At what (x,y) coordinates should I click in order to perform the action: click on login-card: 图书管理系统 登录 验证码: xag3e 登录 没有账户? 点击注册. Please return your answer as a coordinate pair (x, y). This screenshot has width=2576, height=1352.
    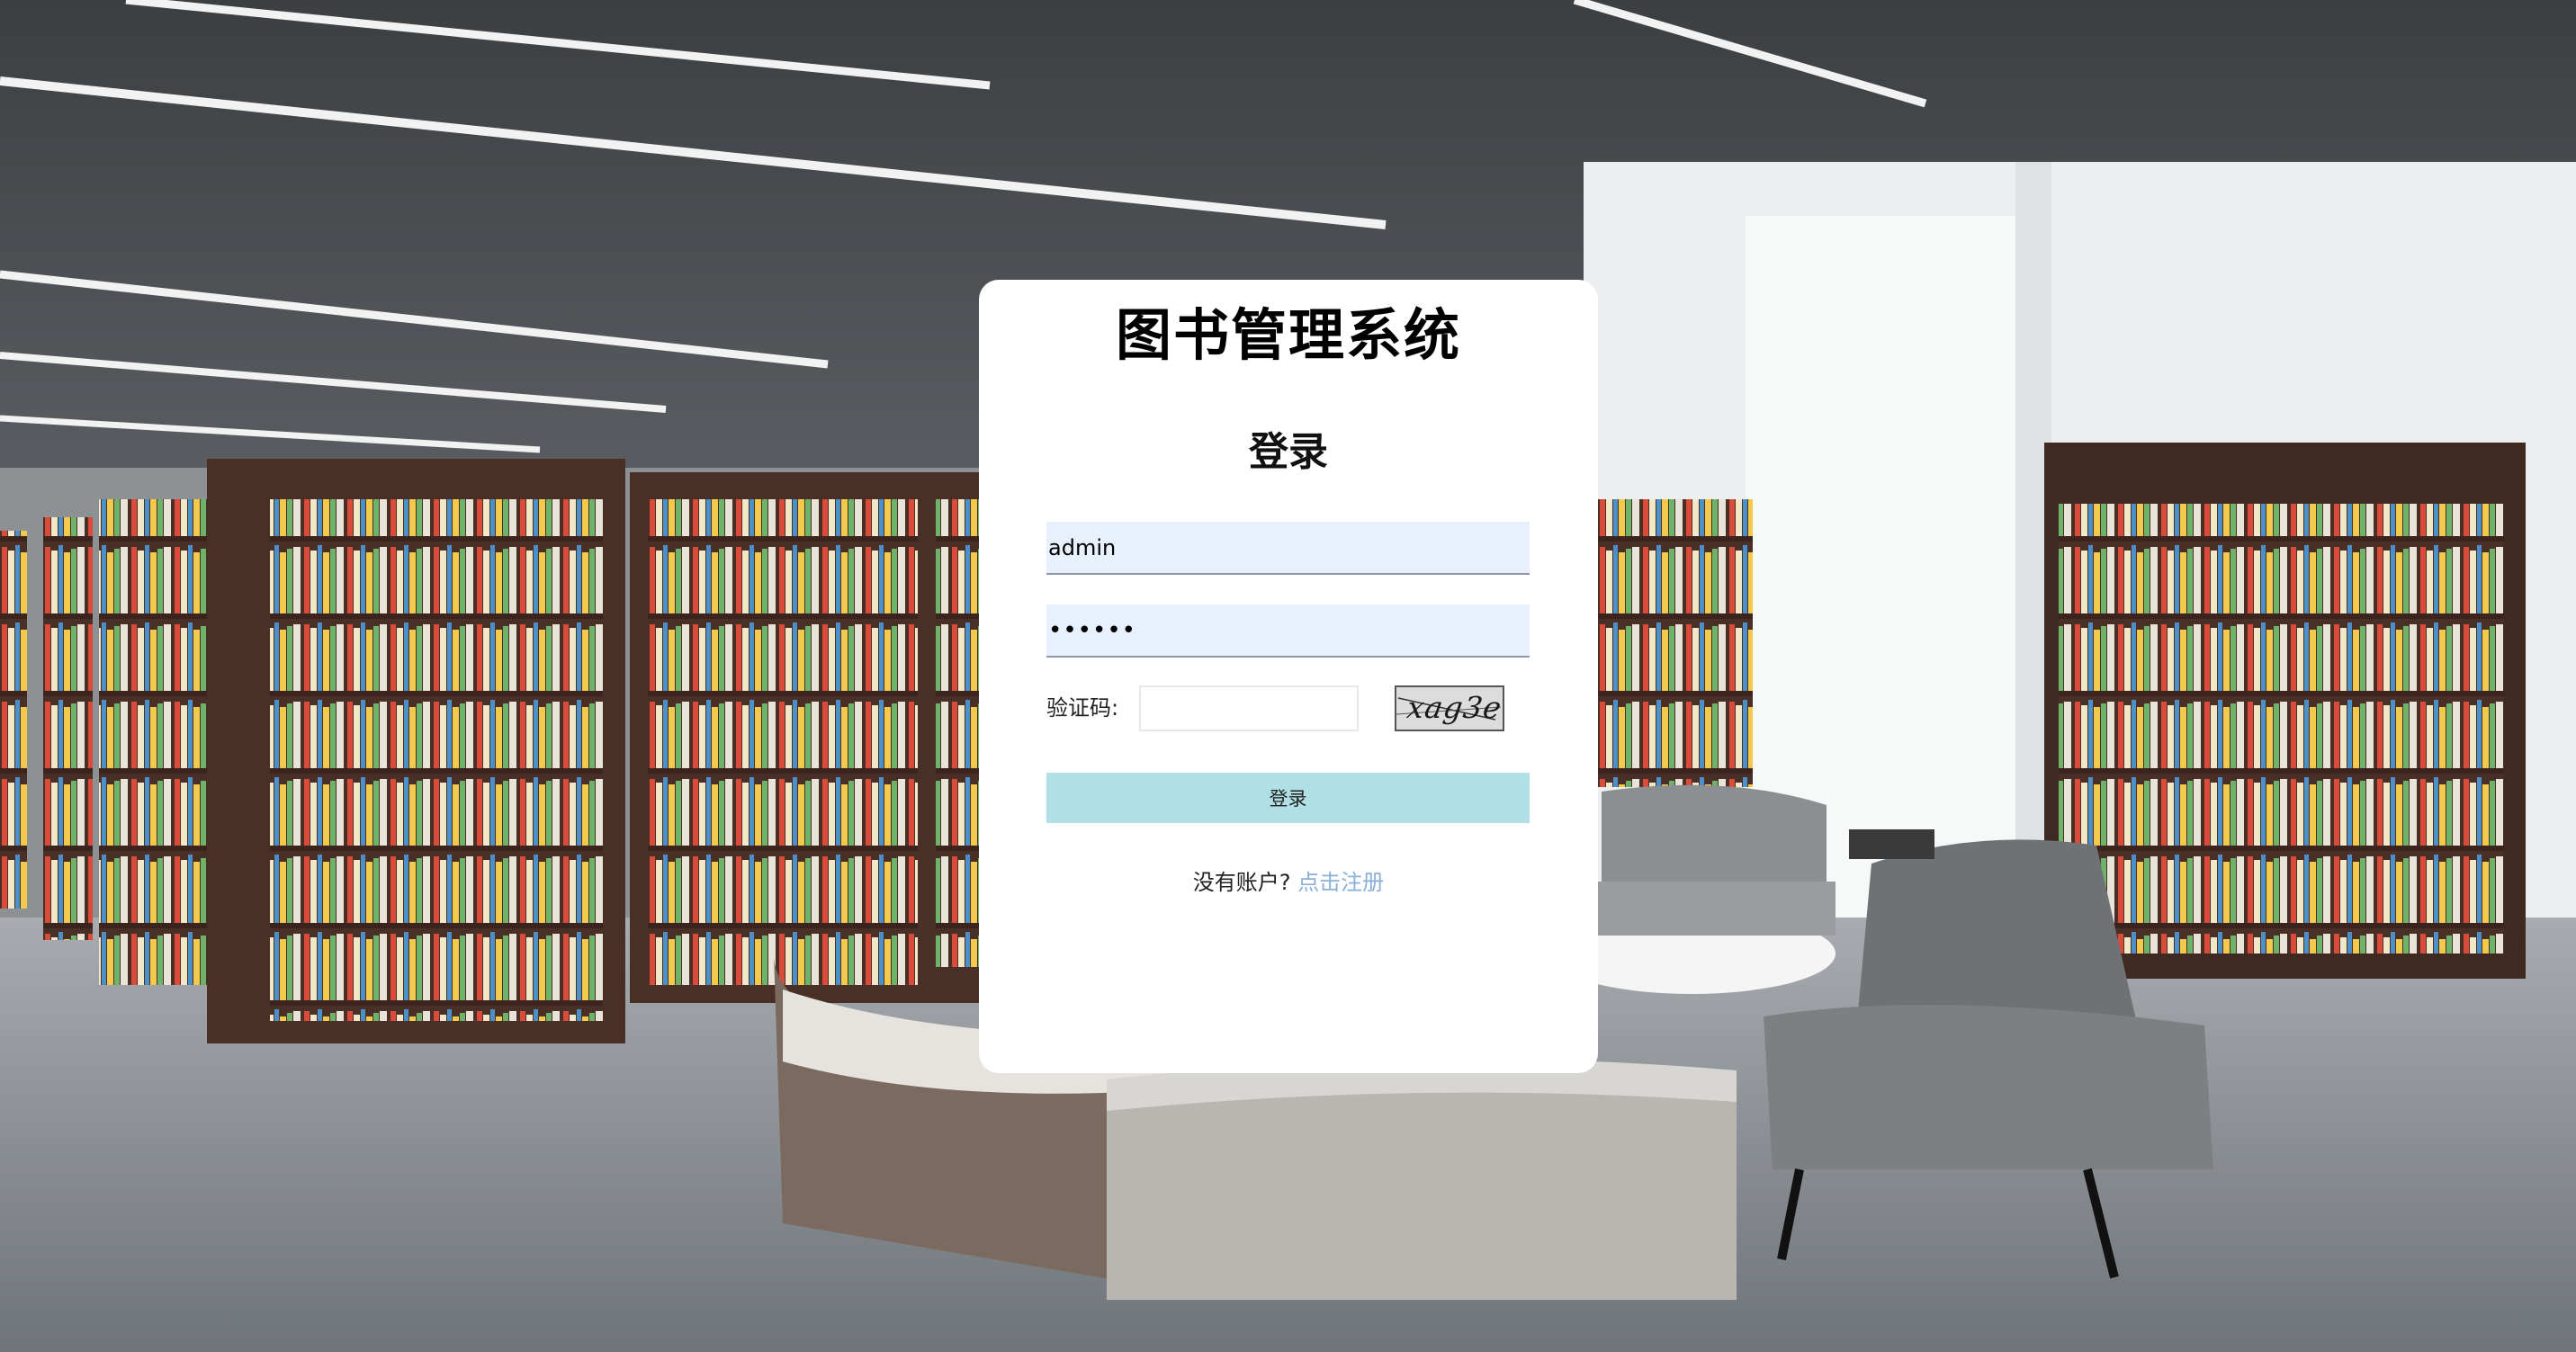
    Looking at the image, I should click on (1289, 677).